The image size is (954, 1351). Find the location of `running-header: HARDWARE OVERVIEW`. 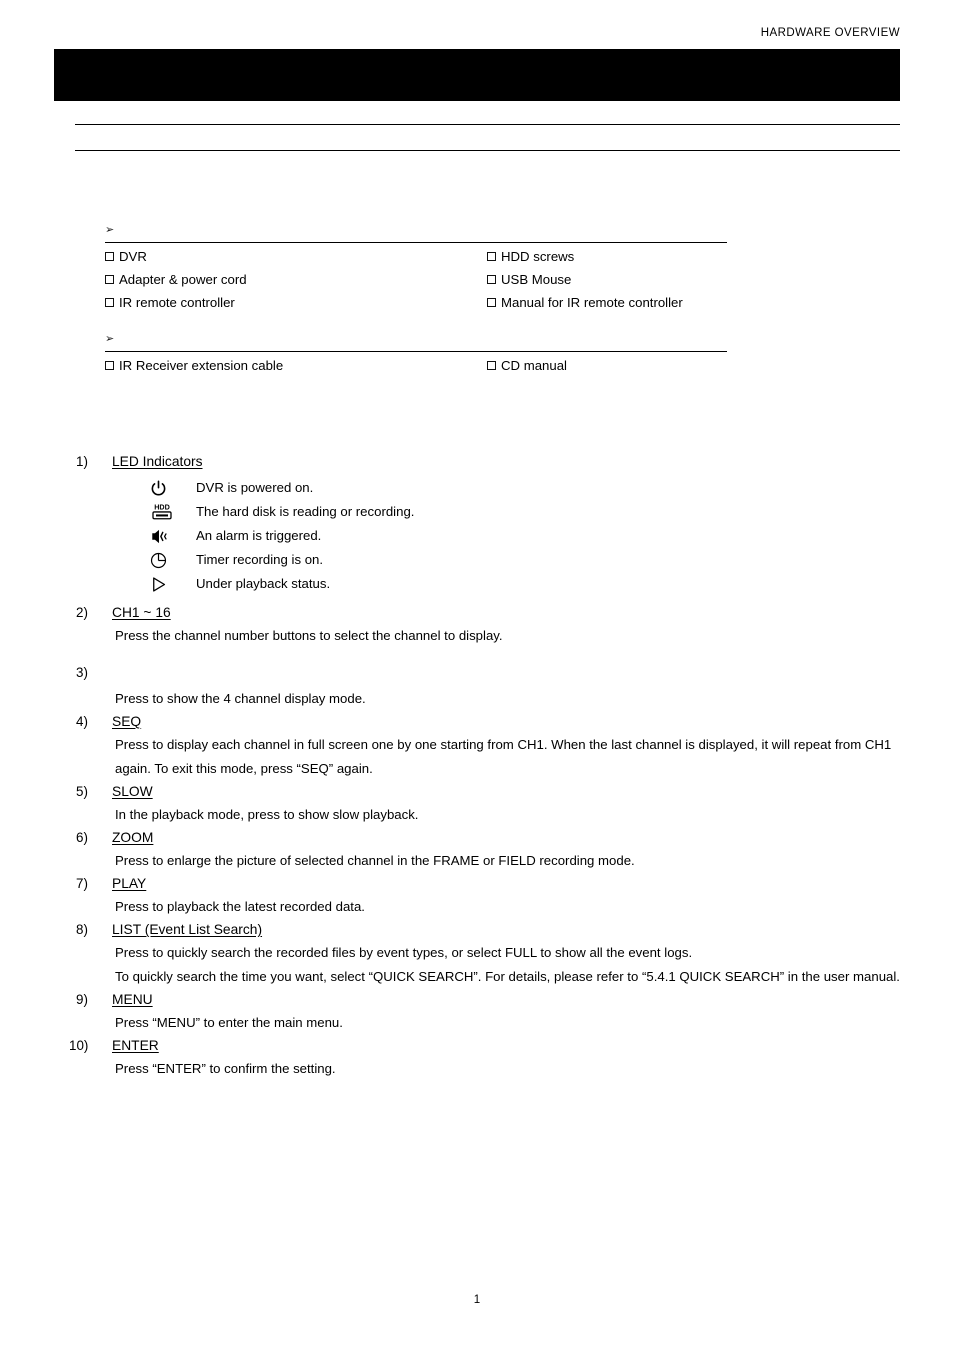

running-header: HARDWARE OVERVIEW is located at coordinates (830, 33).